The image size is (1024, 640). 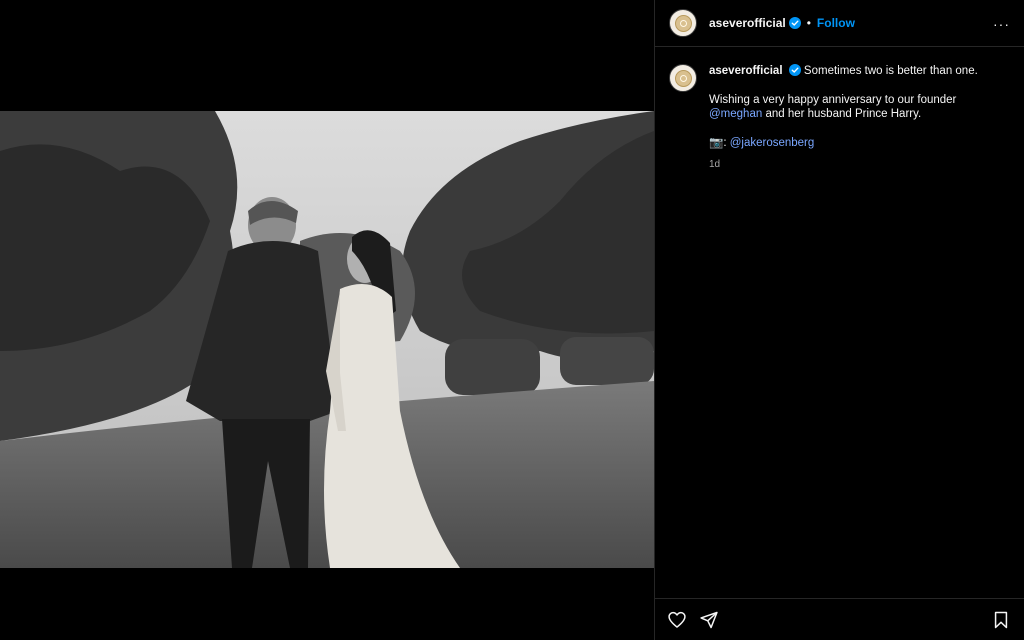 What do you see at coordinates (718, 142) in the screenshot?
I see `camera-credit-prefix: 📷:` at bounding box center [718, 142].